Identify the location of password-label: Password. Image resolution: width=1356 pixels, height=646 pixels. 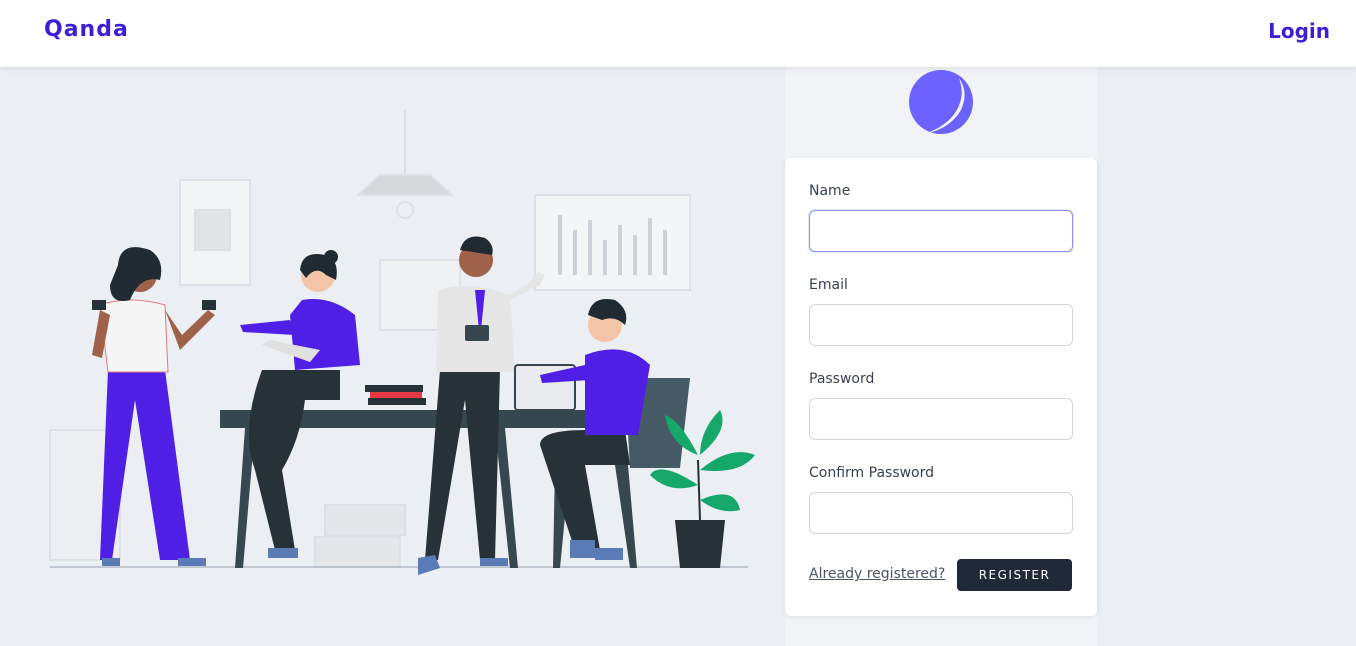
(842, 379).